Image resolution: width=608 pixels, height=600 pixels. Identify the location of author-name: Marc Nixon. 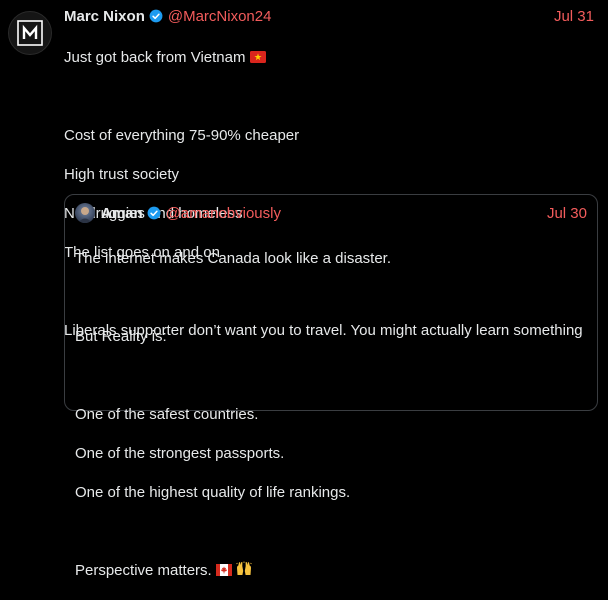
(104, 16).